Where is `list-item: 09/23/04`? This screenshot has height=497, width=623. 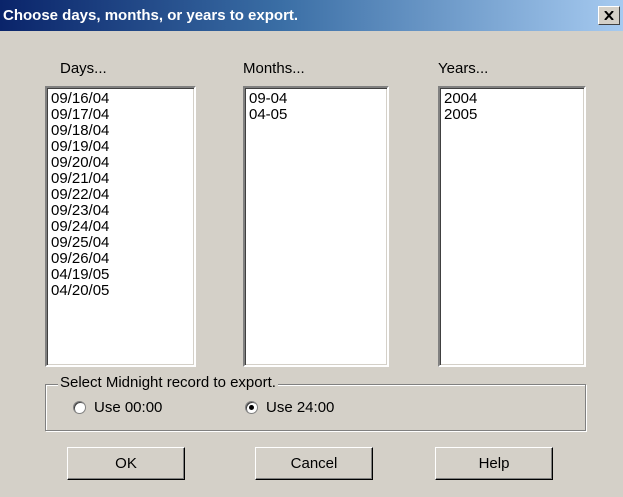
list-item: 09/23/04 is located at coordinates (122, 211).